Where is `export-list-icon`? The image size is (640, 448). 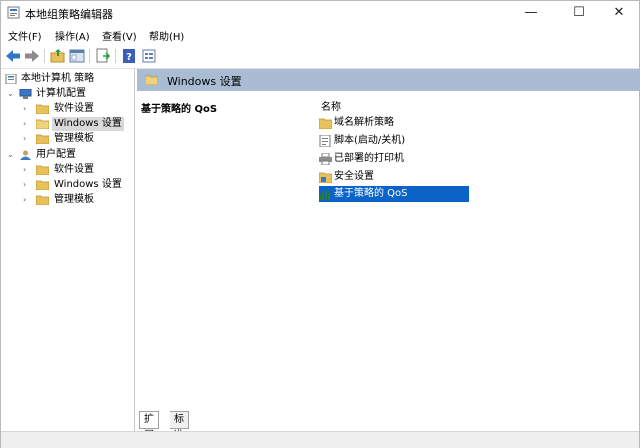 export-list-icon is located at coordinates (103, 56).